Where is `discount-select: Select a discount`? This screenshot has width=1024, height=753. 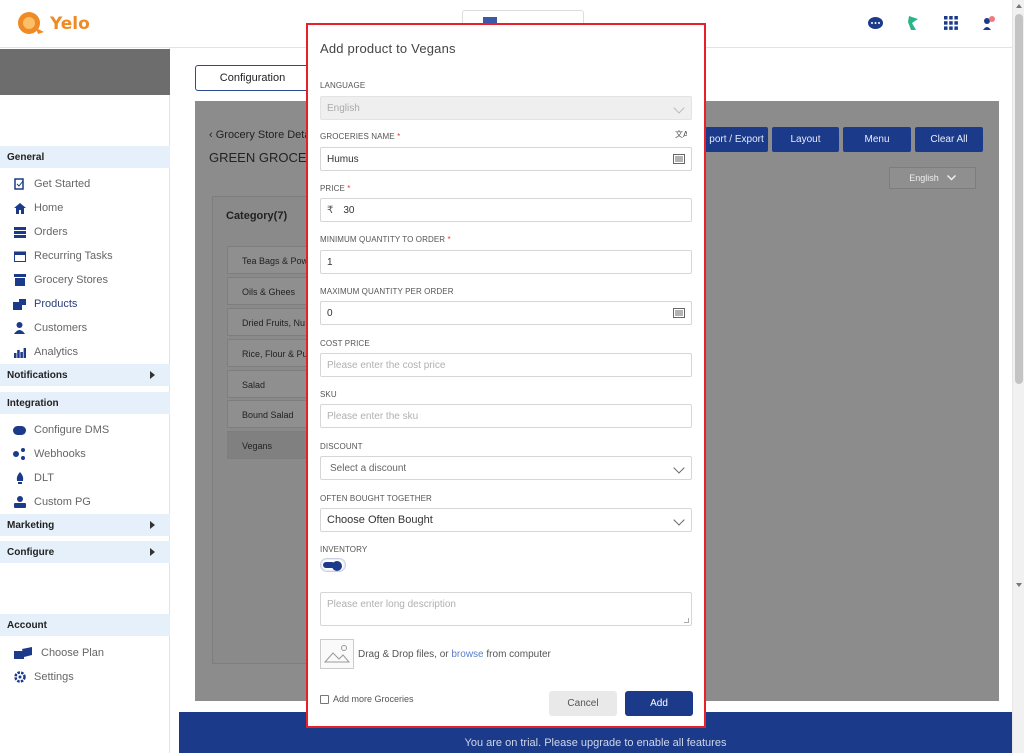 discount-select: Select a discount is located at coordinates (506, 468).